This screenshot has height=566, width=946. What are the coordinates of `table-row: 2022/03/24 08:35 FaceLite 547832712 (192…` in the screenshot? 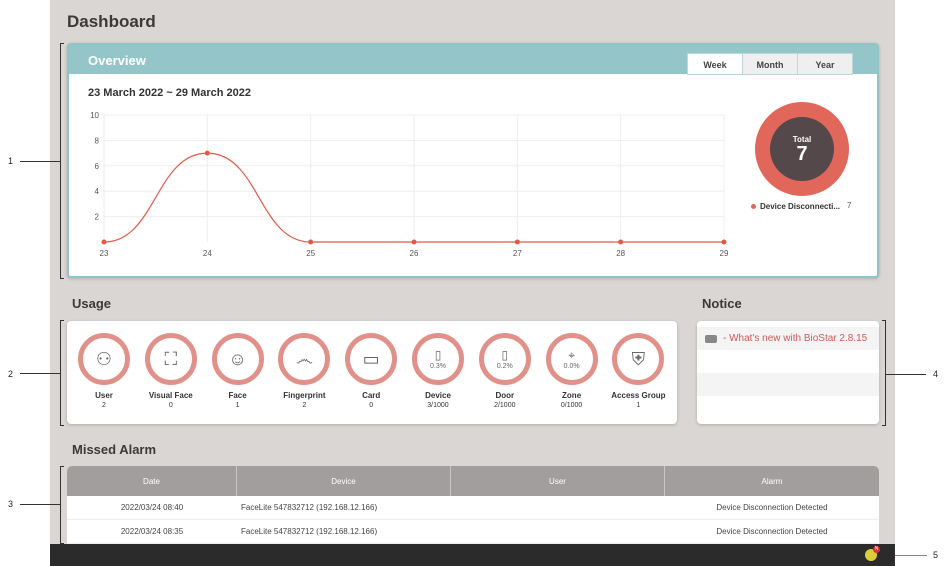 It's located at (473, 532).